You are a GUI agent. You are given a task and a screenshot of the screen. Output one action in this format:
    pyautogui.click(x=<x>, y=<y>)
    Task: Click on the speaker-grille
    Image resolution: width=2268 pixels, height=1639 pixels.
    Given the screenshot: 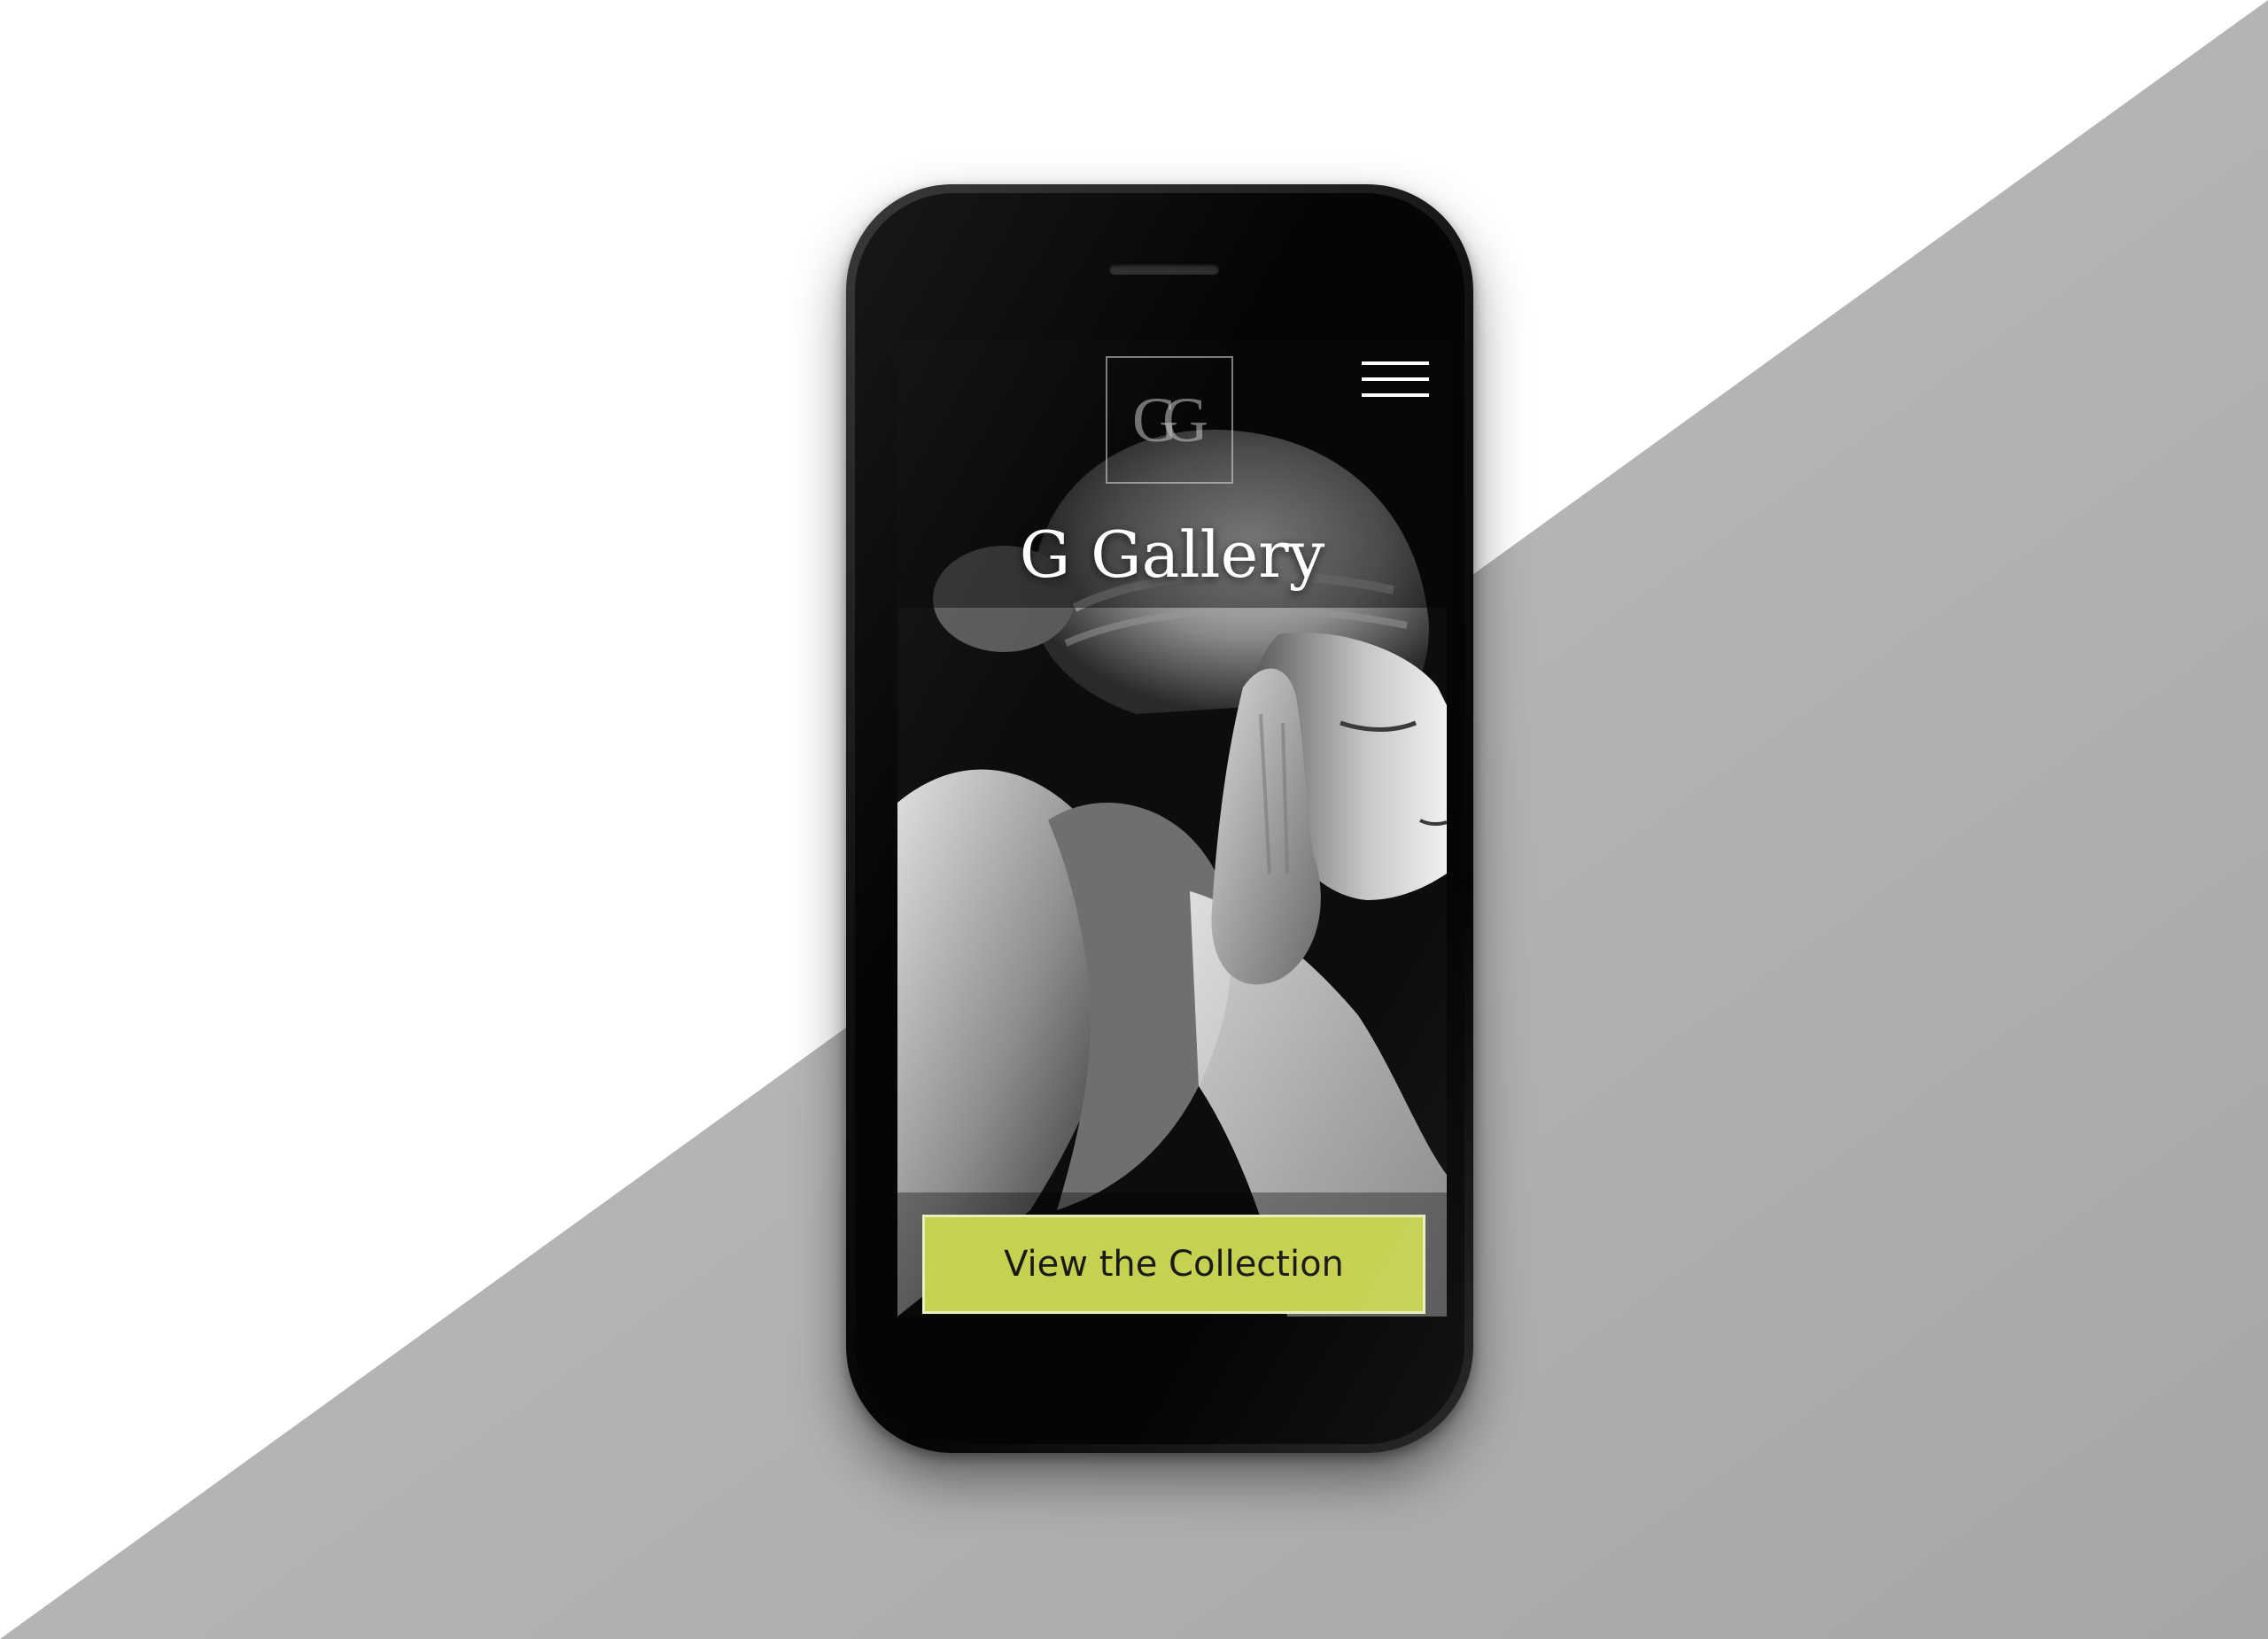 What is the action you would take?
    pyautogui.click(x=1164, y=269)
    